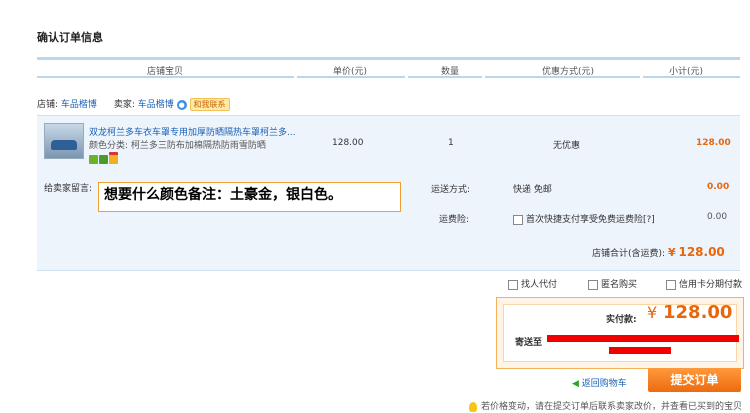 The height and width of the screenshot is (413, 750). I want to click on service-icons, so click(104, 159).